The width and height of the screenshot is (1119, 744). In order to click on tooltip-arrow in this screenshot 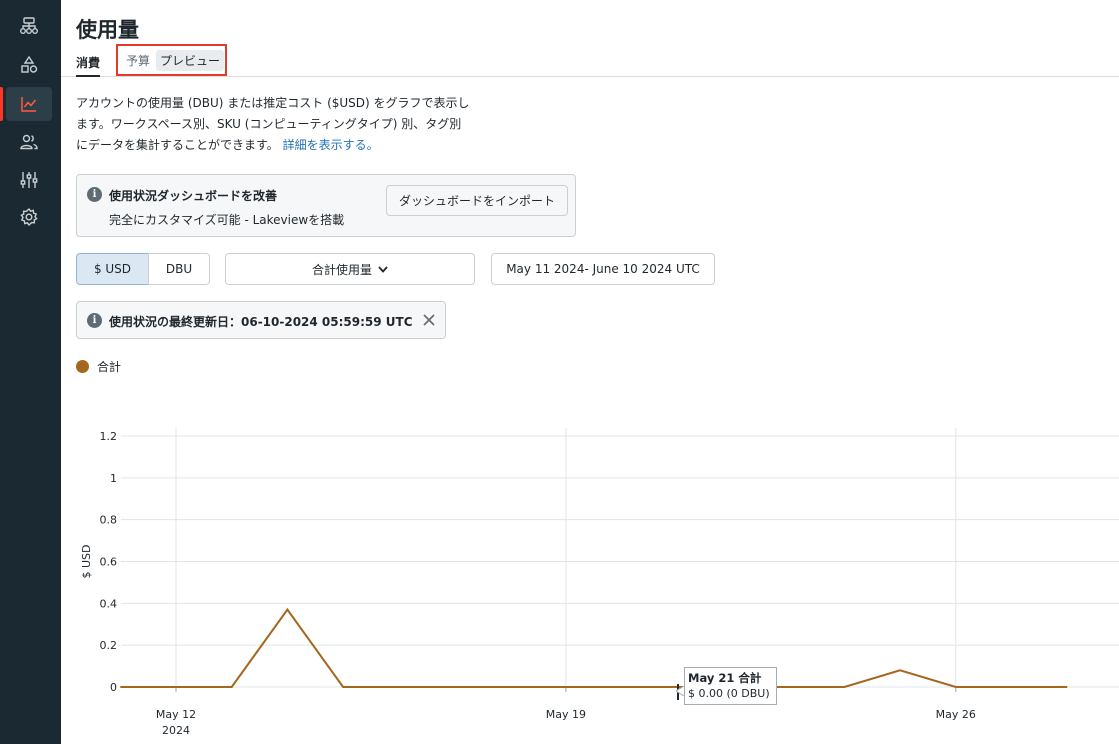, I will do `click(680, 691)`.